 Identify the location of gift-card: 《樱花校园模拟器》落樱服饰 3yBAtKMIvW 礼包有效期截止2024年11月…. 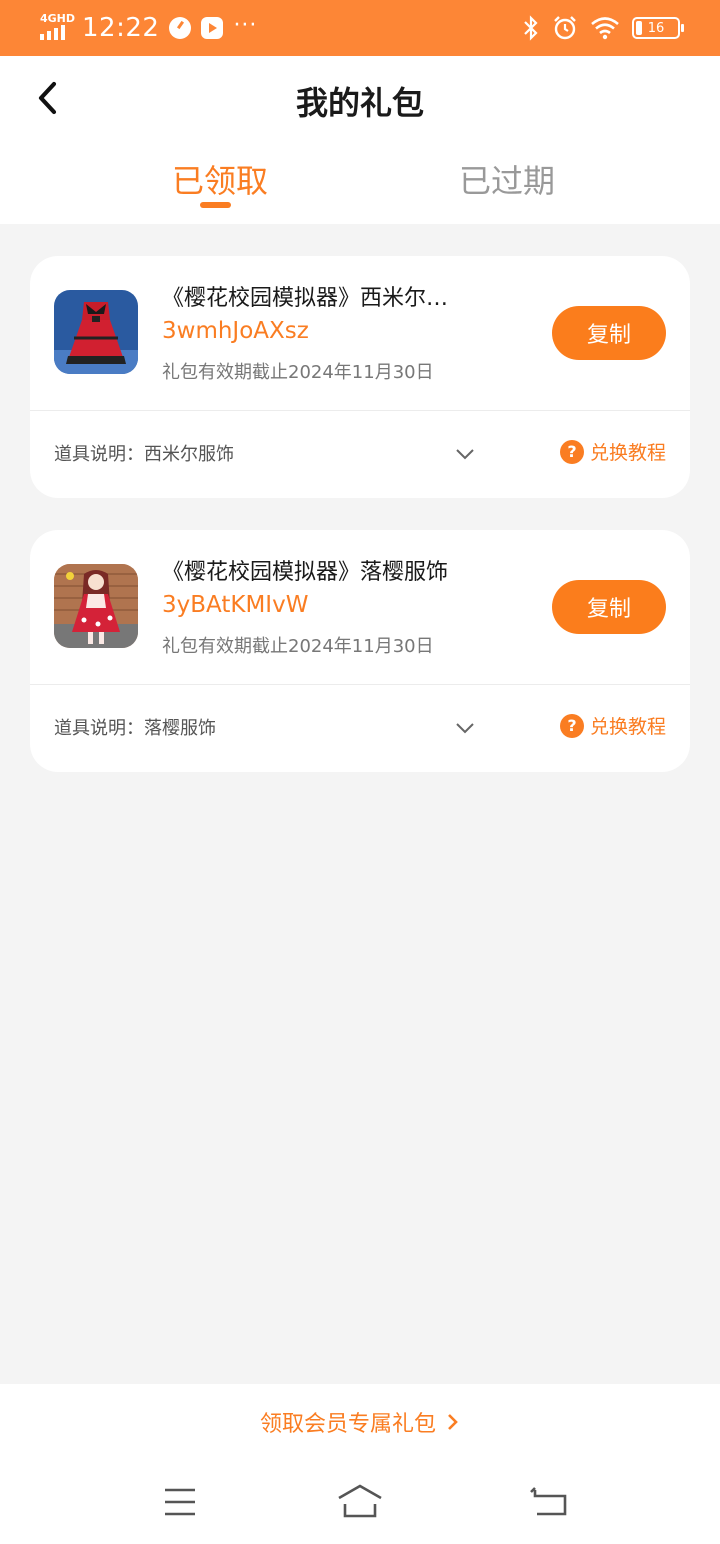
(360, 651).